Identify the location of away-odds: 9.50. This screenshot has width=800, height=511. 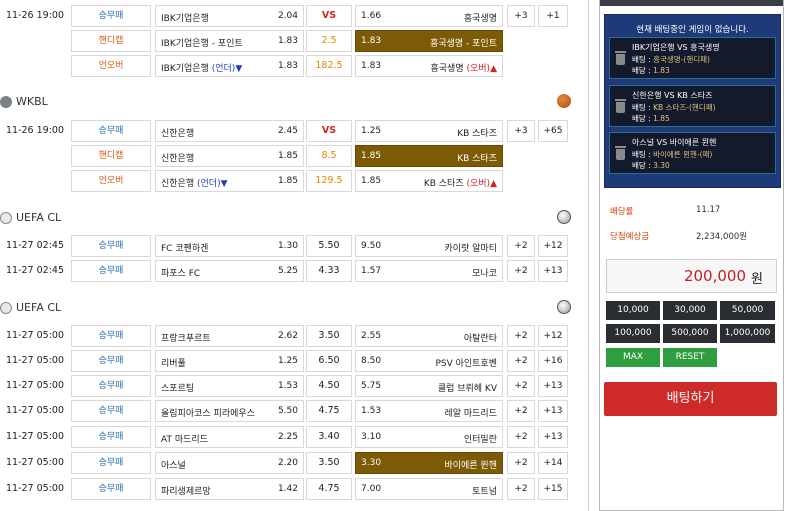
(371, 246).